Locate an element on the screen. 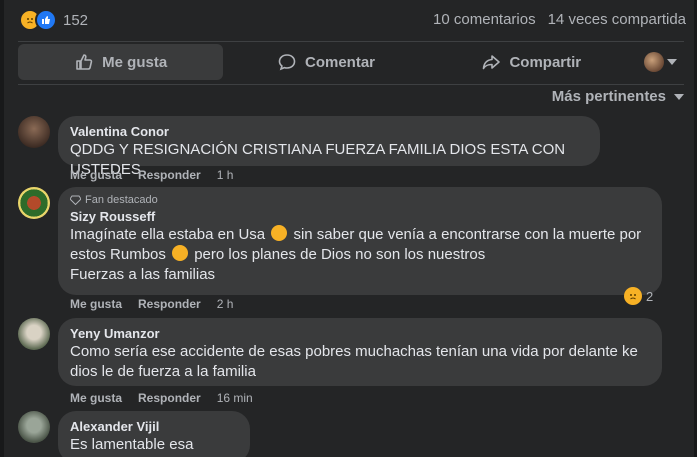 The image size is (697, 457). comment-reactions: 2 is located at coordinates (638, 296).